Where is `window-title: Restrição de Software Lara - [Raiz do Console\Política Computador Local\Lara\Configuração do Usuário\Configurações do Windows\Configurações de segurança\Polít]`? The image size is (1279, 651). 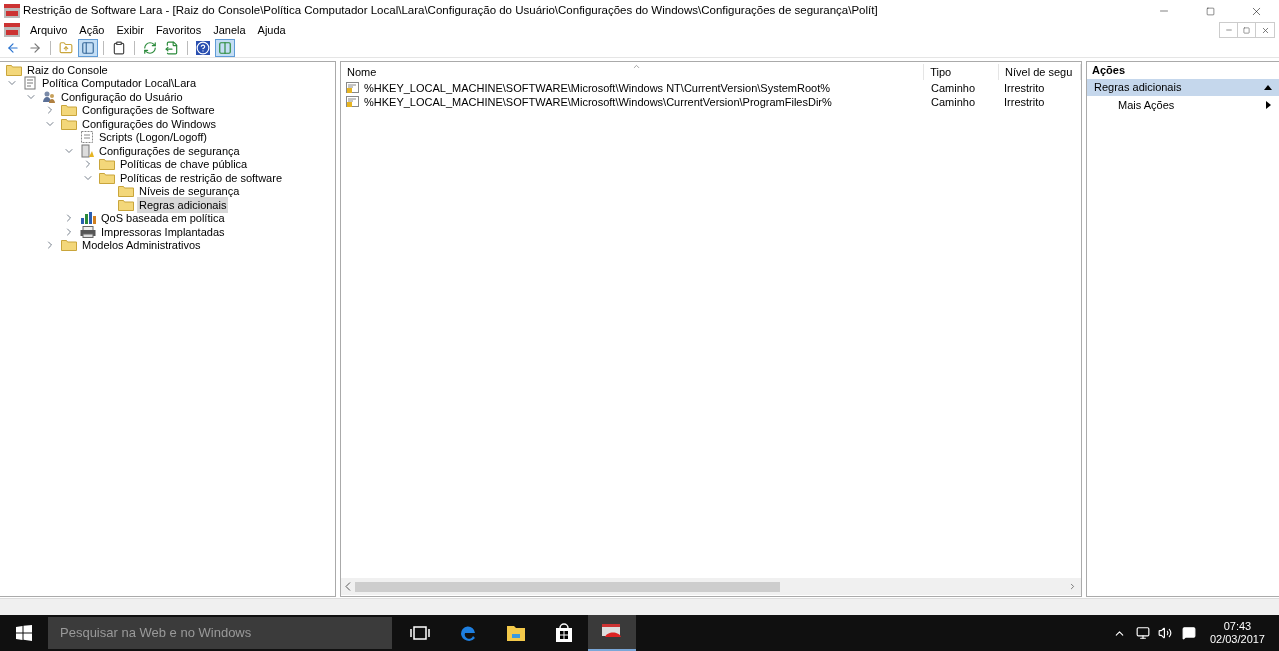
window-title: Restrição de Software Lara - [Raiz do Console\Política Computador Local\Lara\Configuração do Usuário\Configurações do Windows\Configurações de segurança\Polít] is located at coordinates (451, 11).